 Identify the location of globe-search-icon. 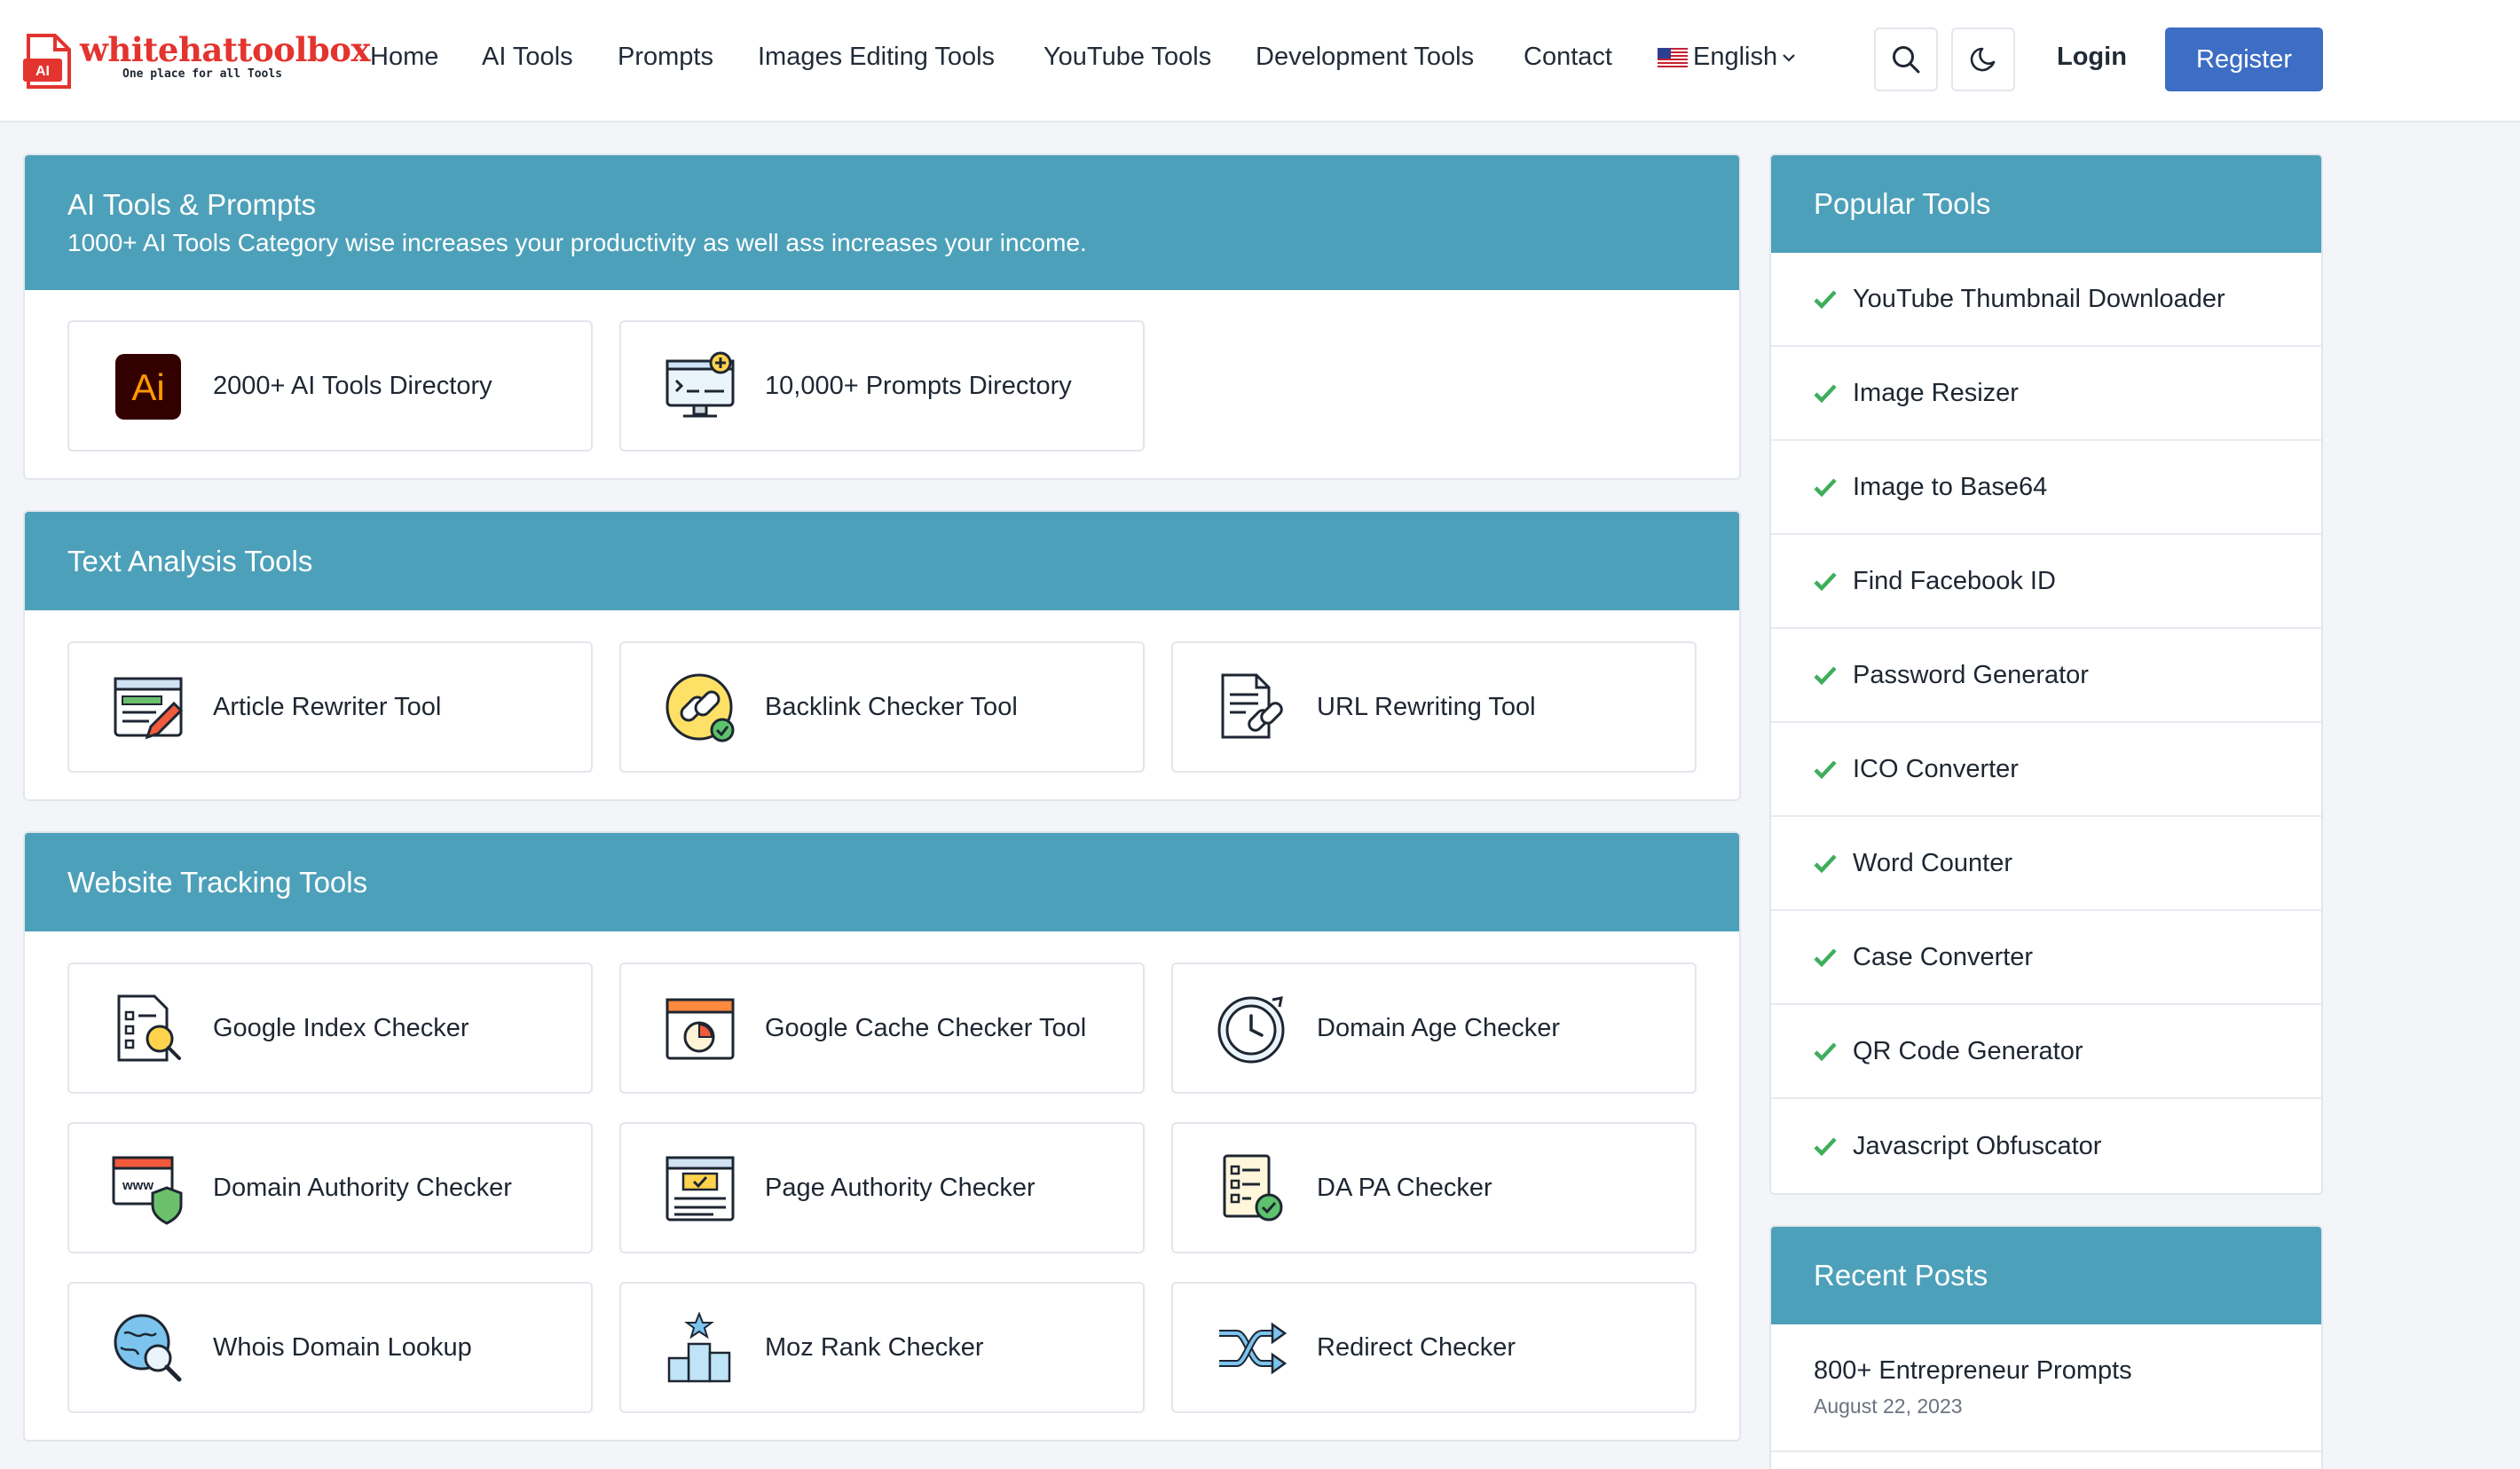
(148, 1348).